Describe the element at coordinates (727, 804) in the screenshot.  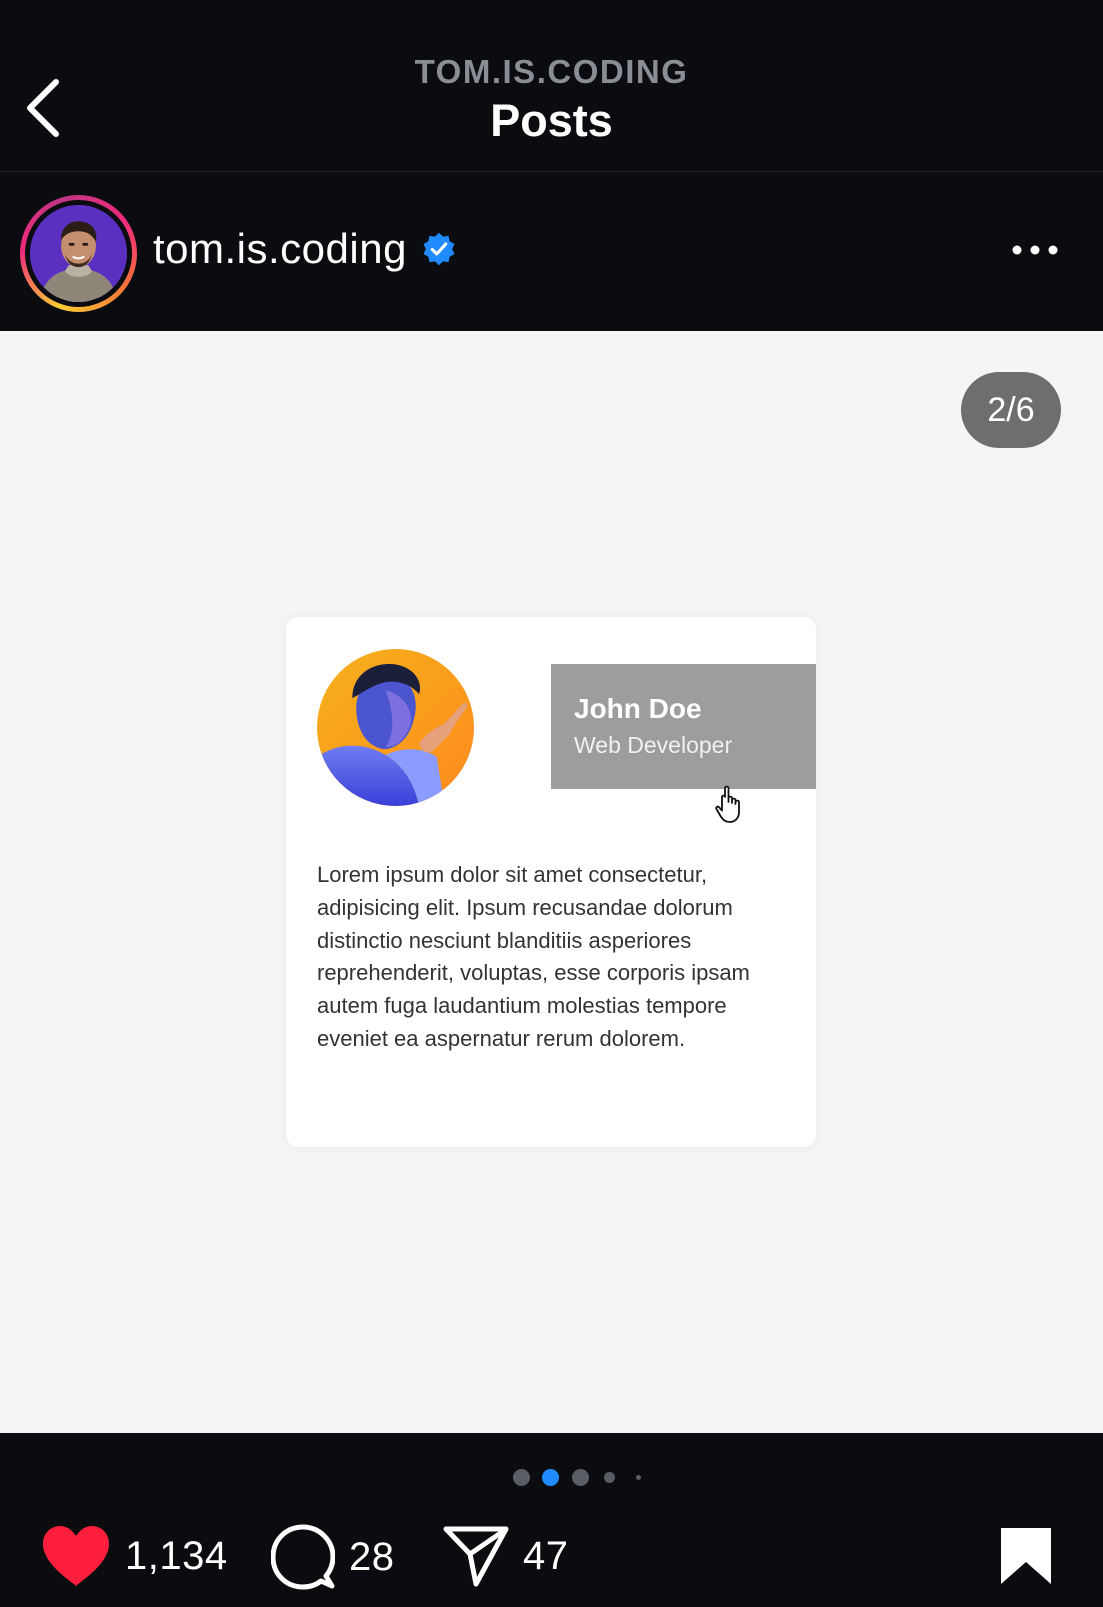
I see `hand-pointer-icon` at that location.